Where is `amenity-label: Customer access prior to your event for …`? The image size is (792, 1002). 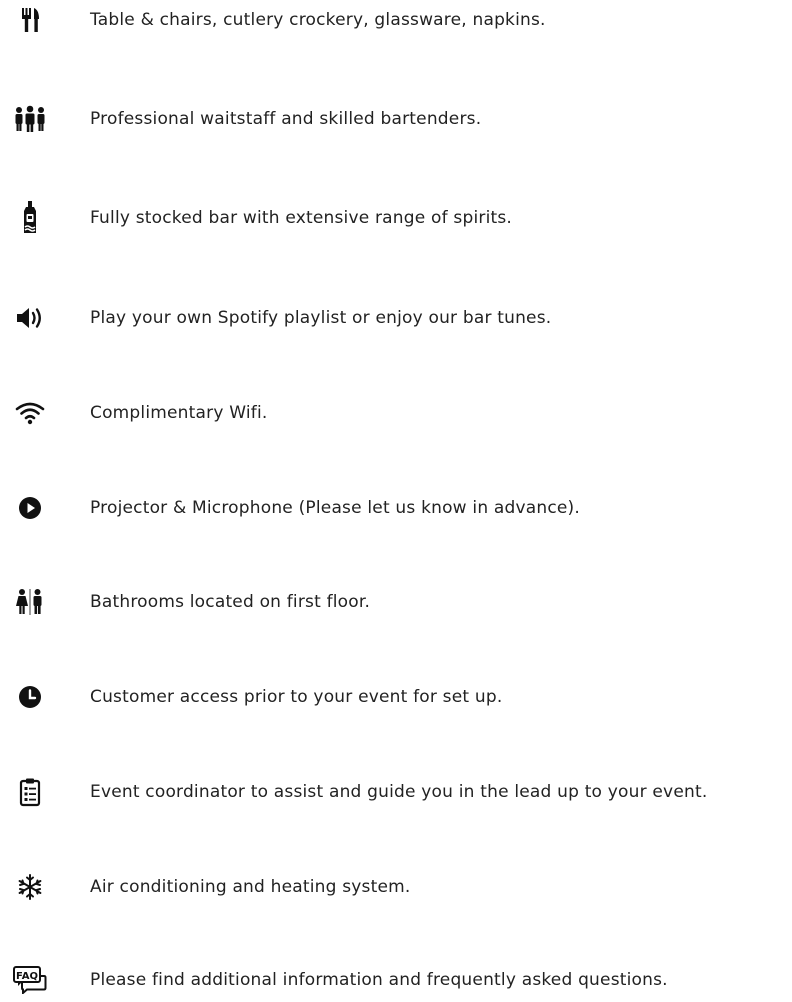
amenity-label: Customer access prior to your event for … is located at coordinates (296, 697).